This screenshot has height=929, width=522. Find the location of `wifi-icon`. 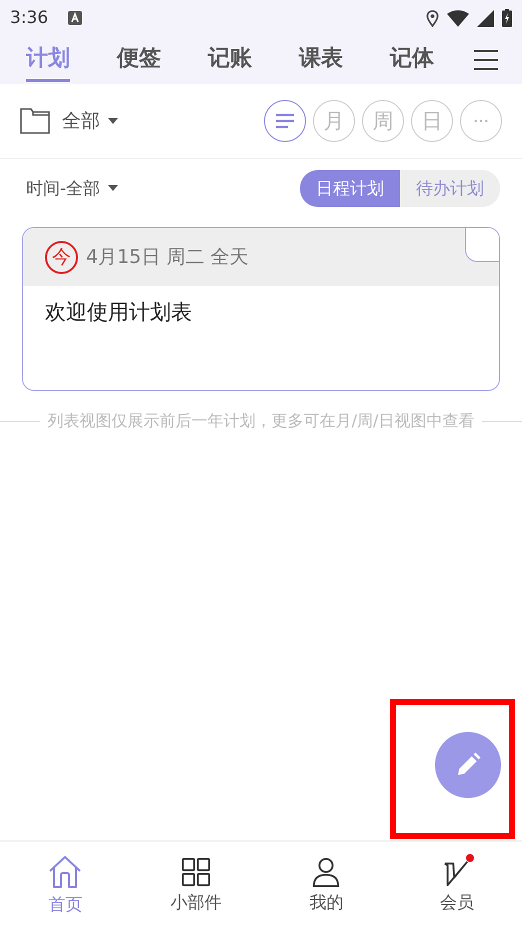

wifi-icon is located at coordinates (458, 18).